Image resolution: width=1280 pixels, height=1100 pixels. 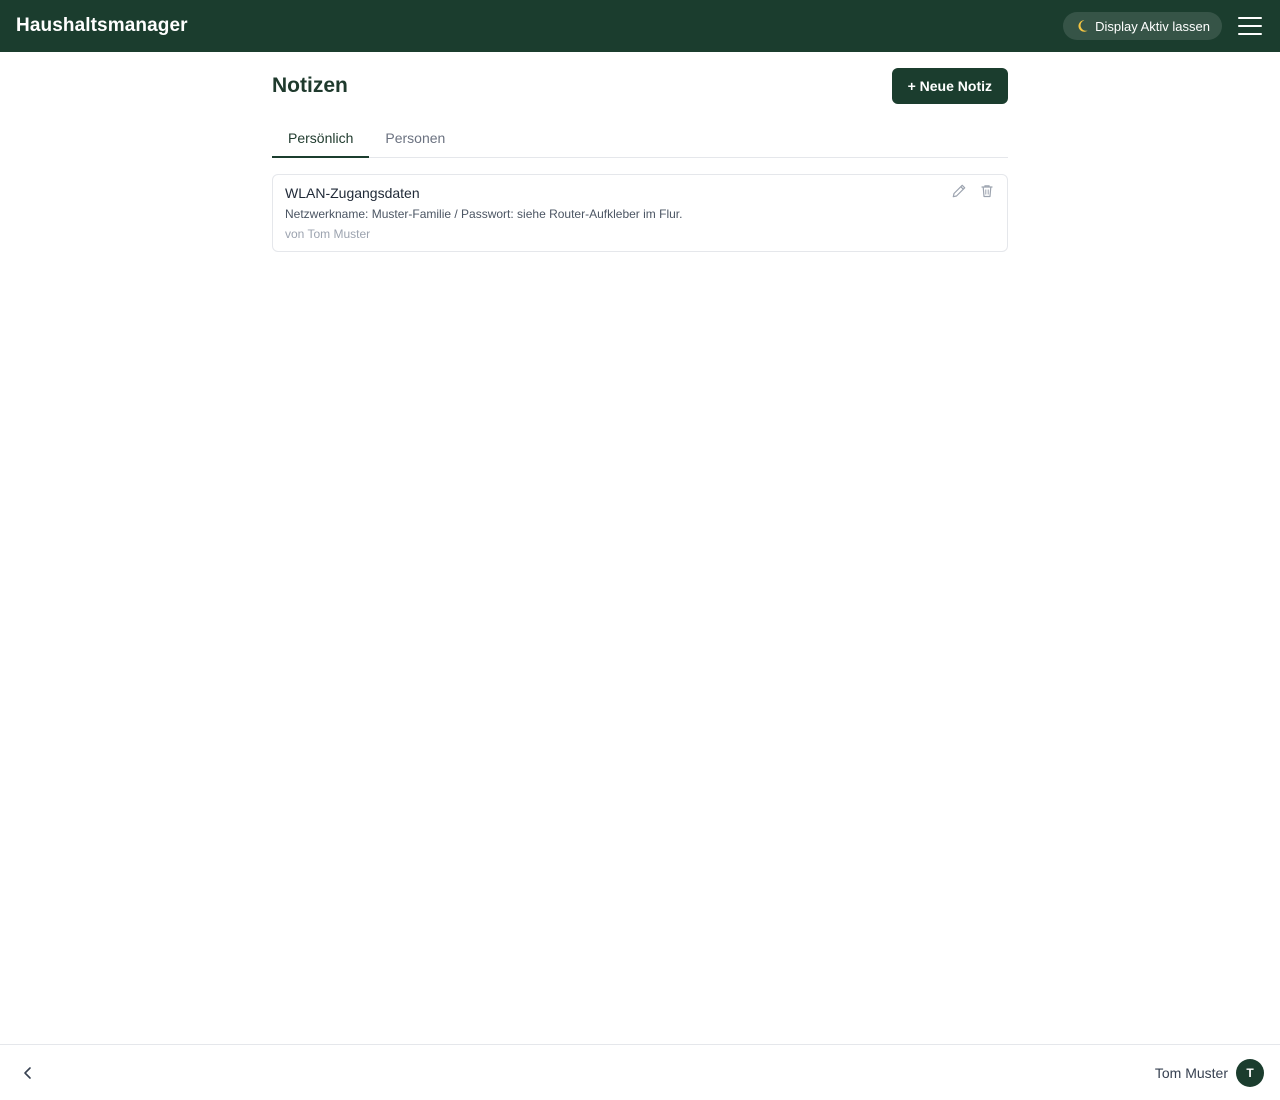 What do you see at coordinates (959, 191) in the screenshot?
I see `edit-icon` at bounding box center [959, 191].